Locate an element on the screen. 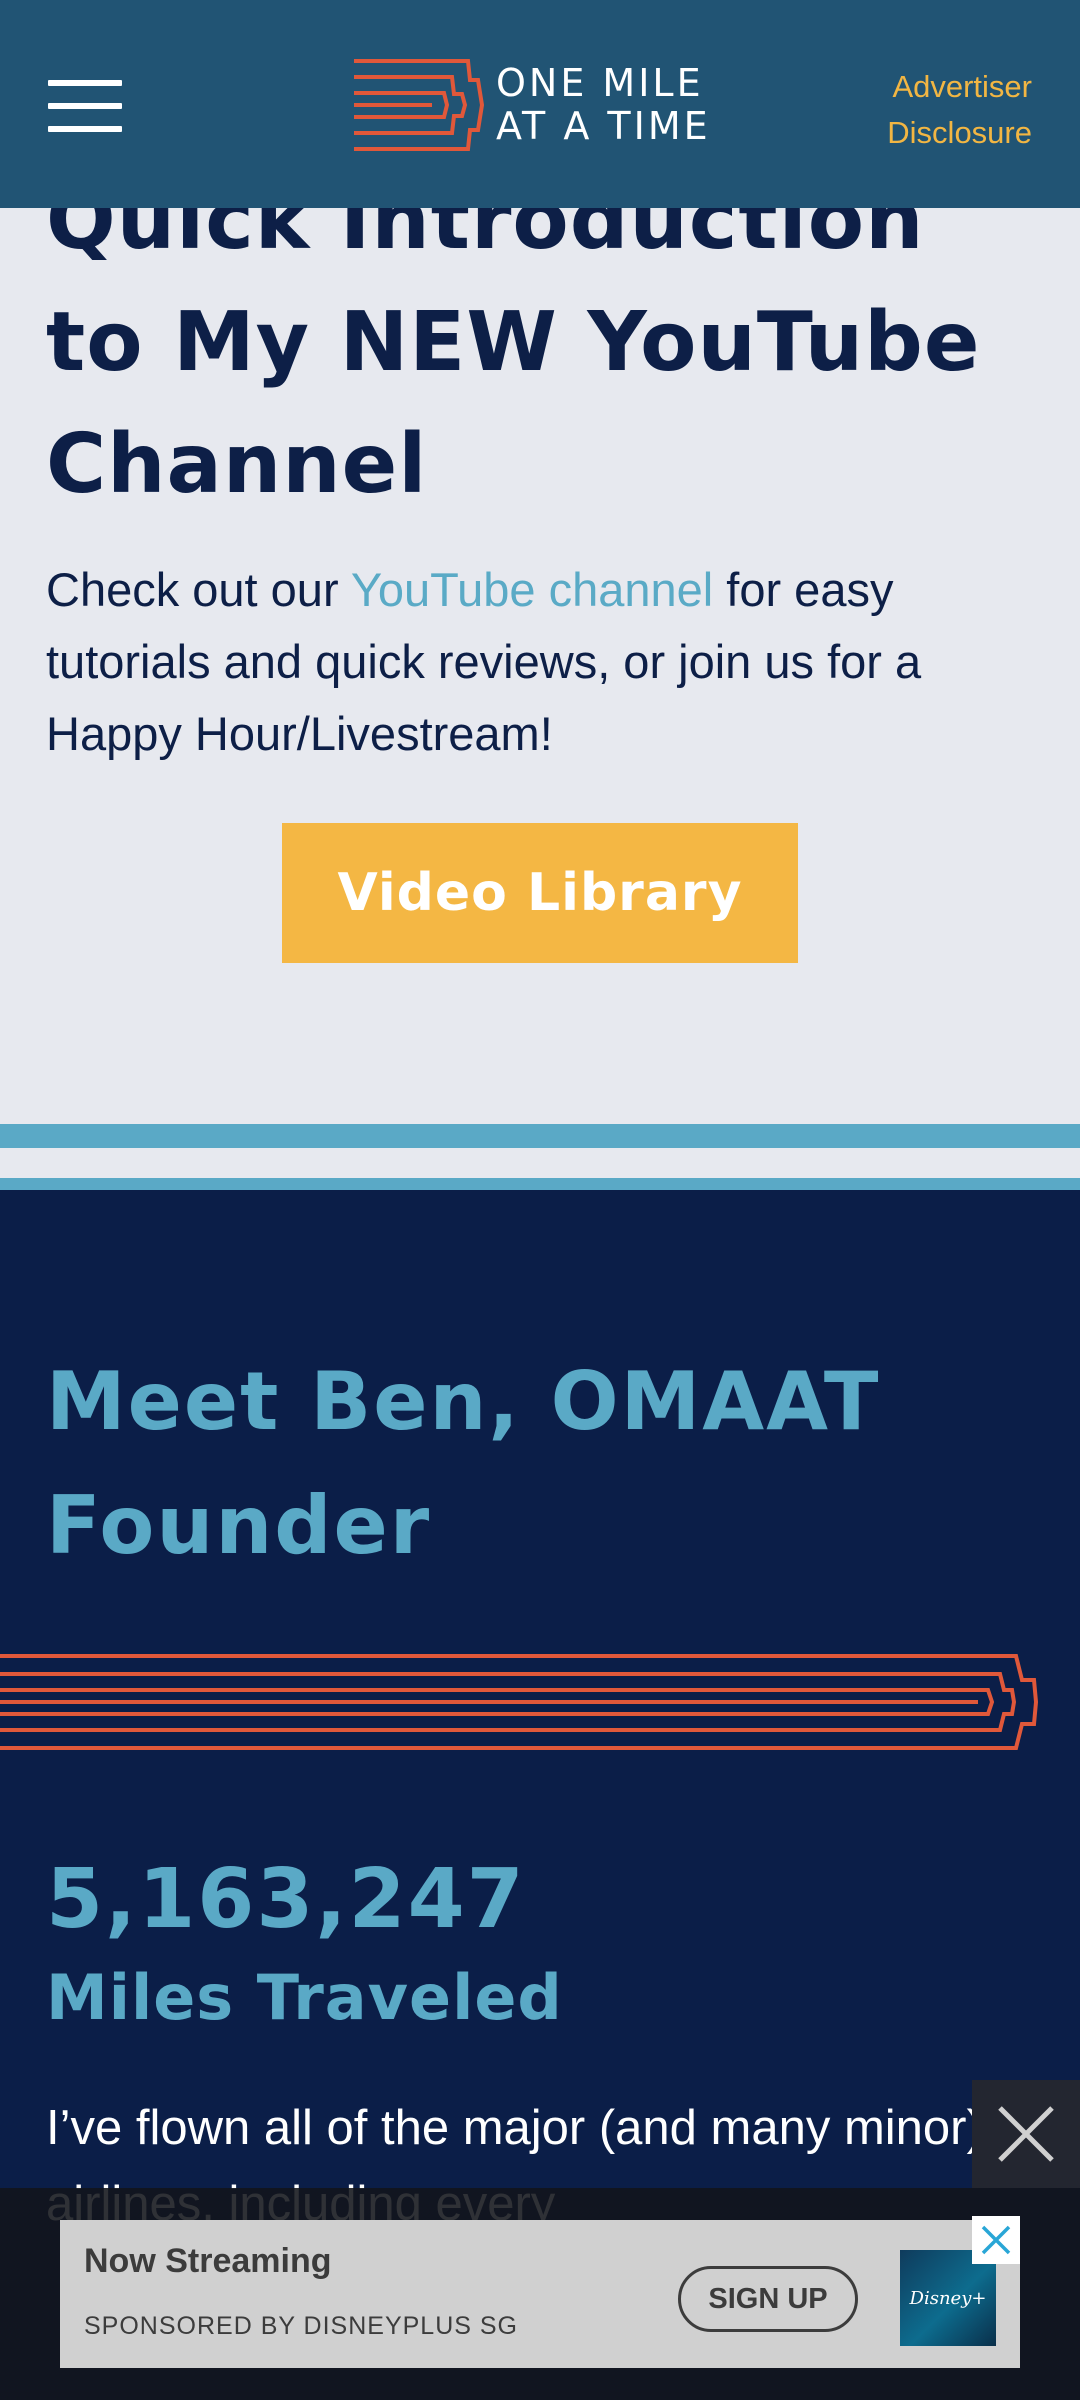 This screenshot has width=1080, height=2400. site-header: ONE MILE AT A TIME Advertiser Disclosure is located at coordinates (540, 104).